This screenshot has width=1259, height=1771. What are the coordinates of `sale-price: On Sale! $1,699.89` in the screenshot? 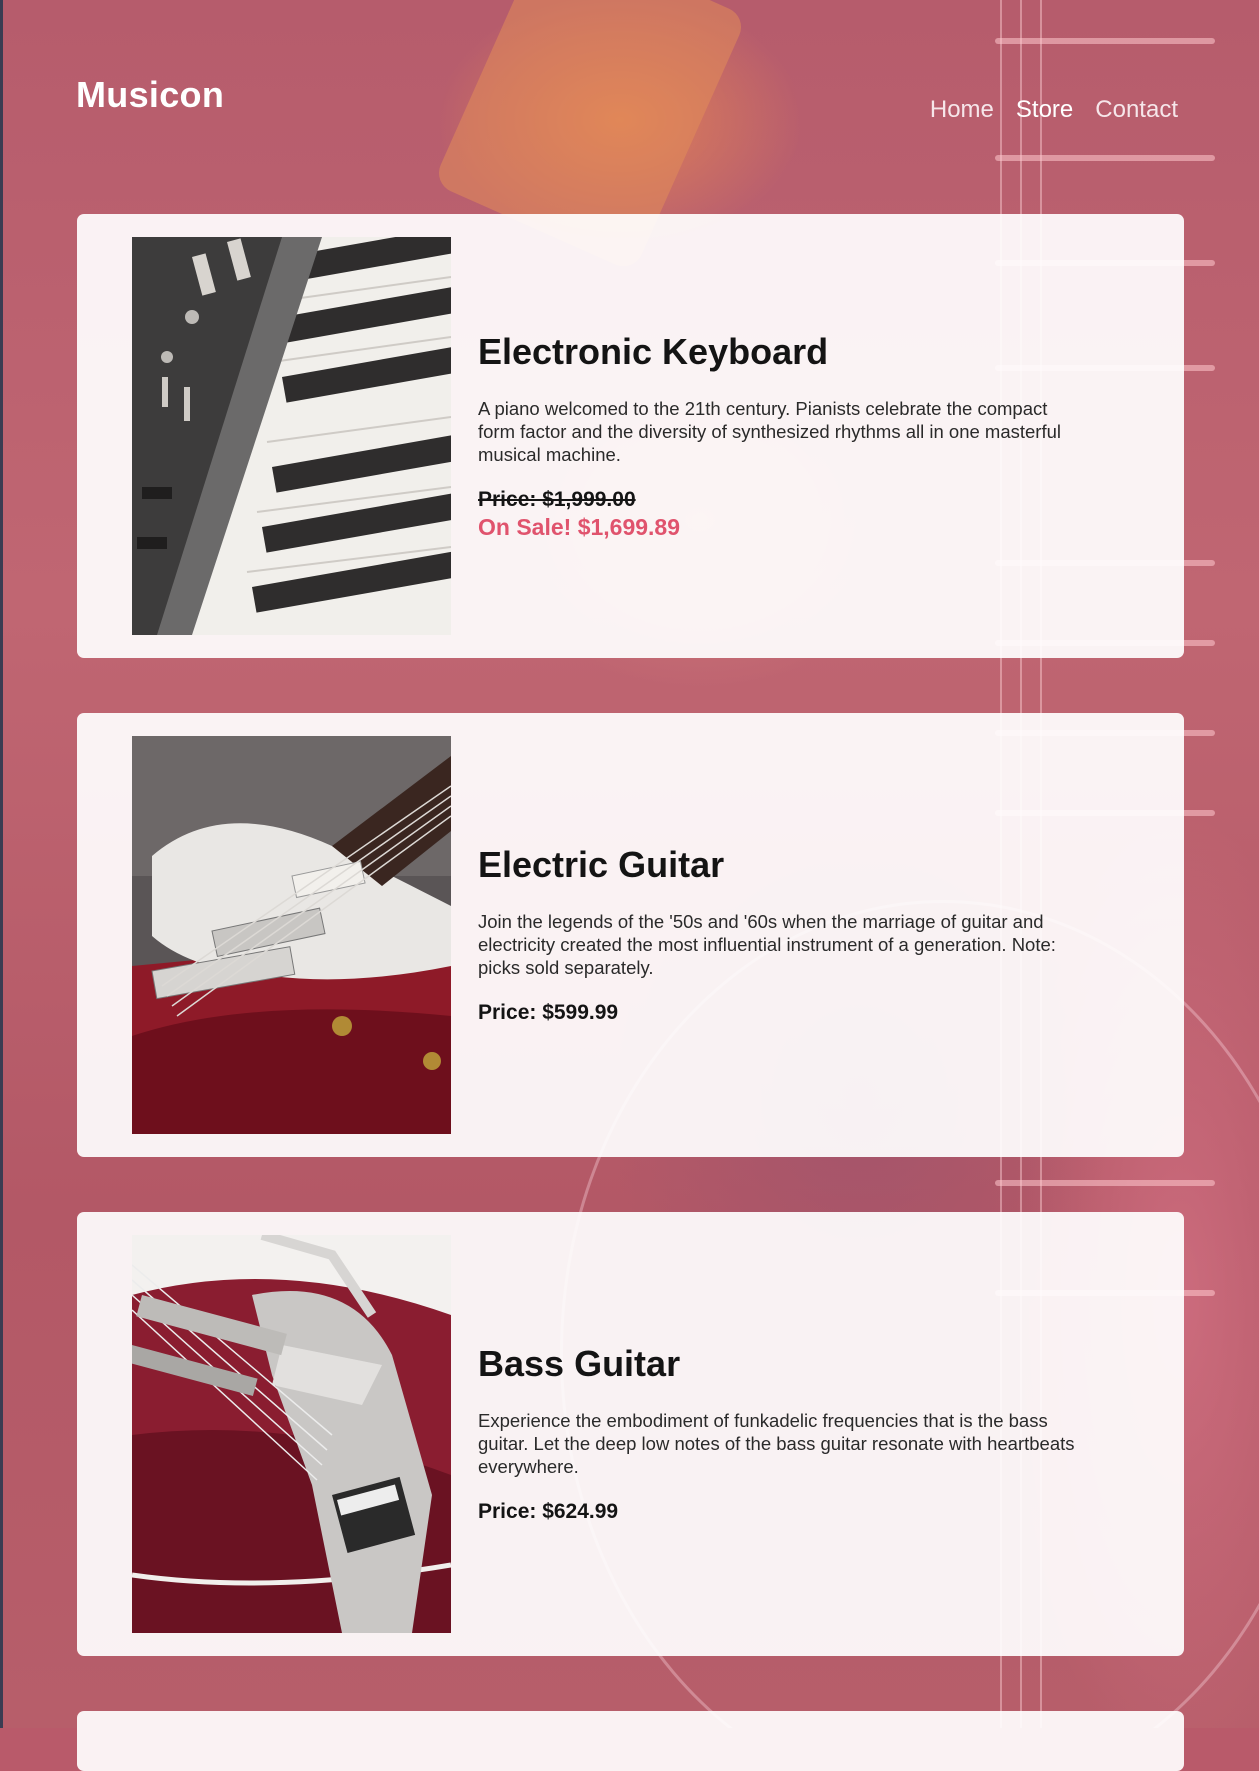 It's located at (579, 527).